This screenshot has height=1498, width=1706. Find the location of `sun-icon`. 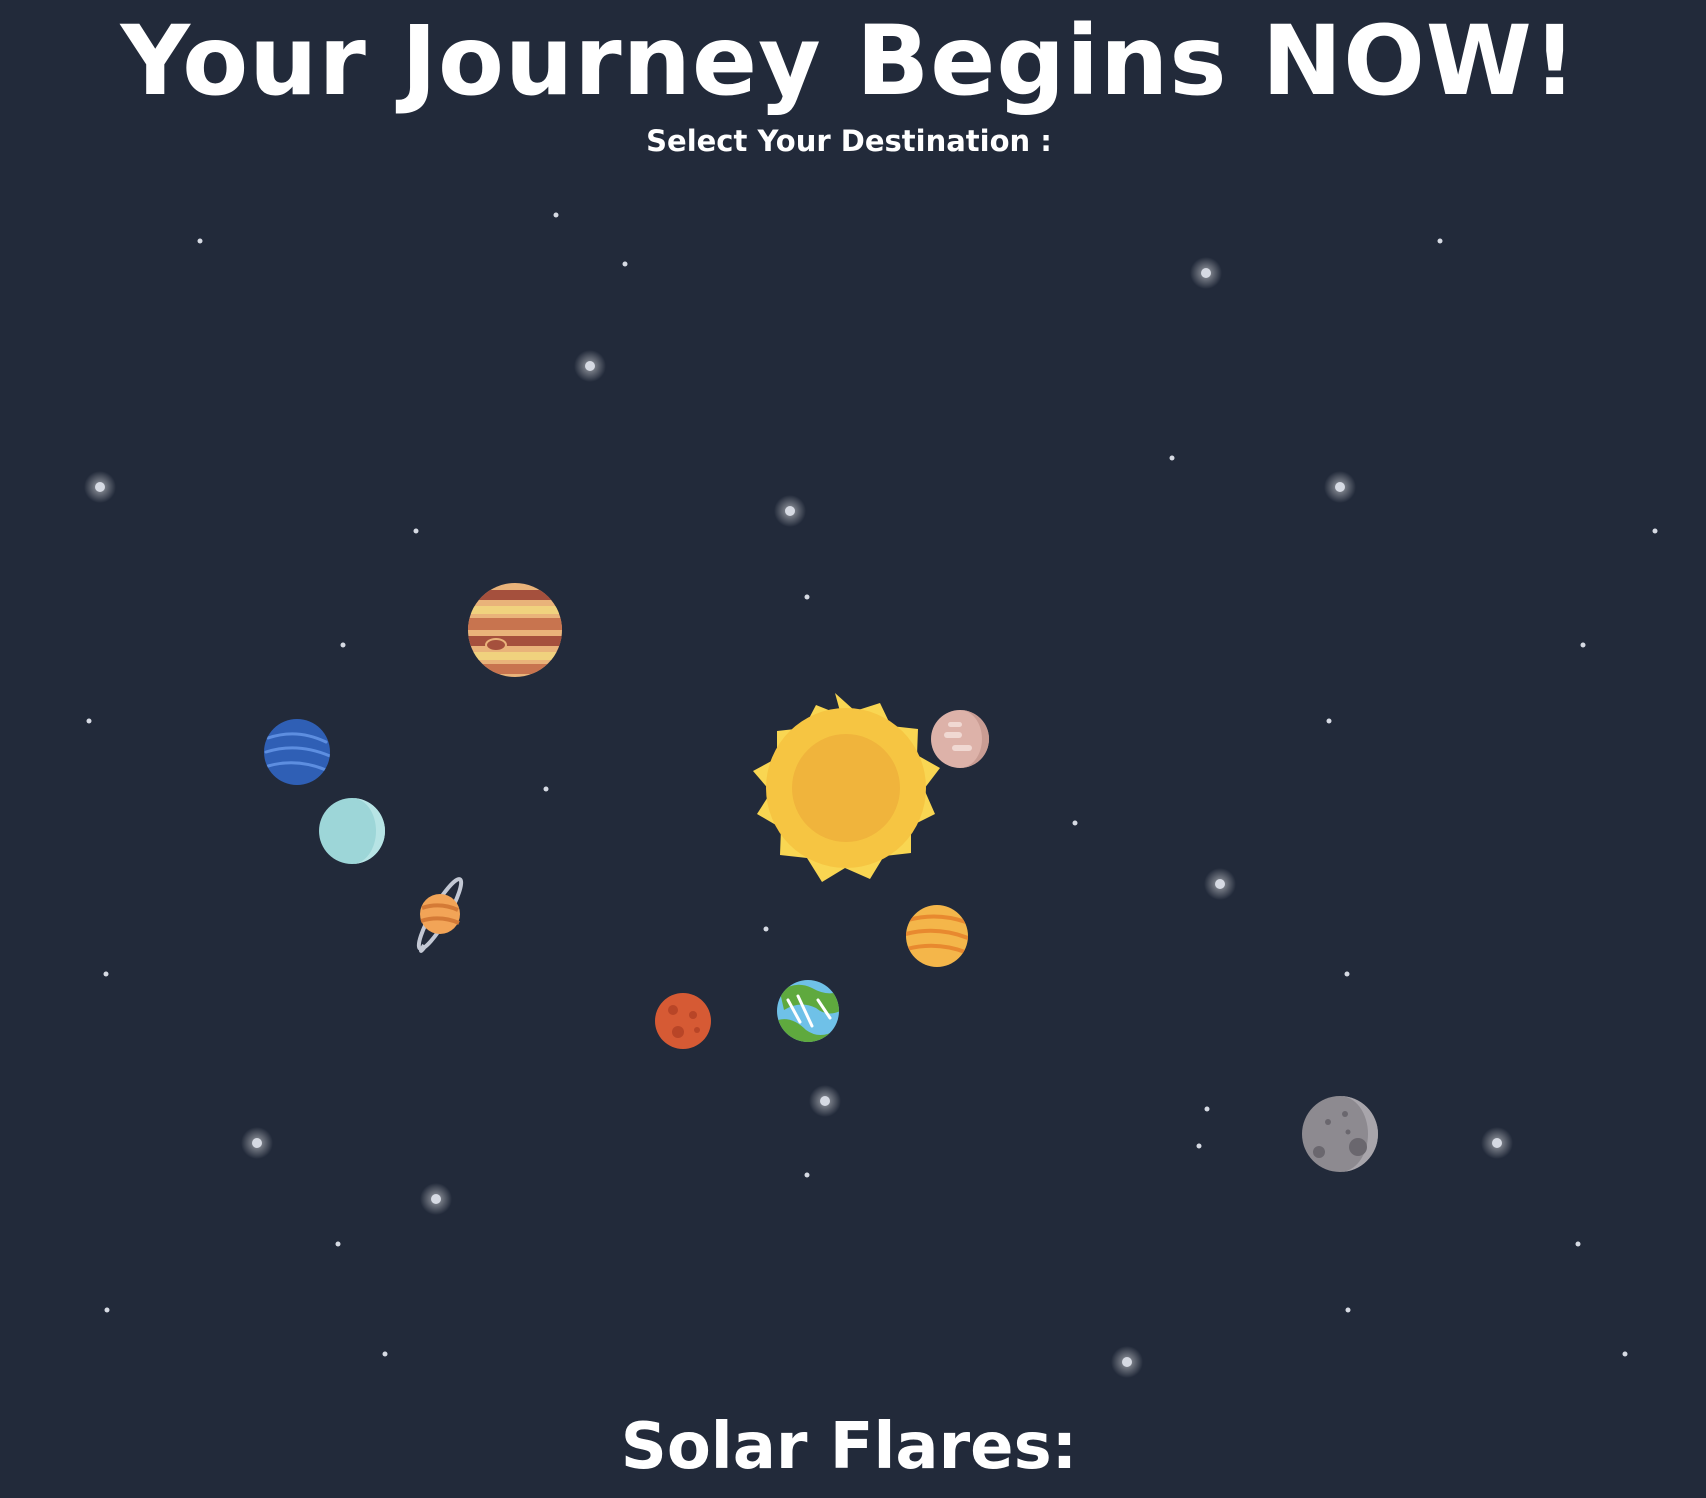

sun-icon is located at coordinates (846, 787).